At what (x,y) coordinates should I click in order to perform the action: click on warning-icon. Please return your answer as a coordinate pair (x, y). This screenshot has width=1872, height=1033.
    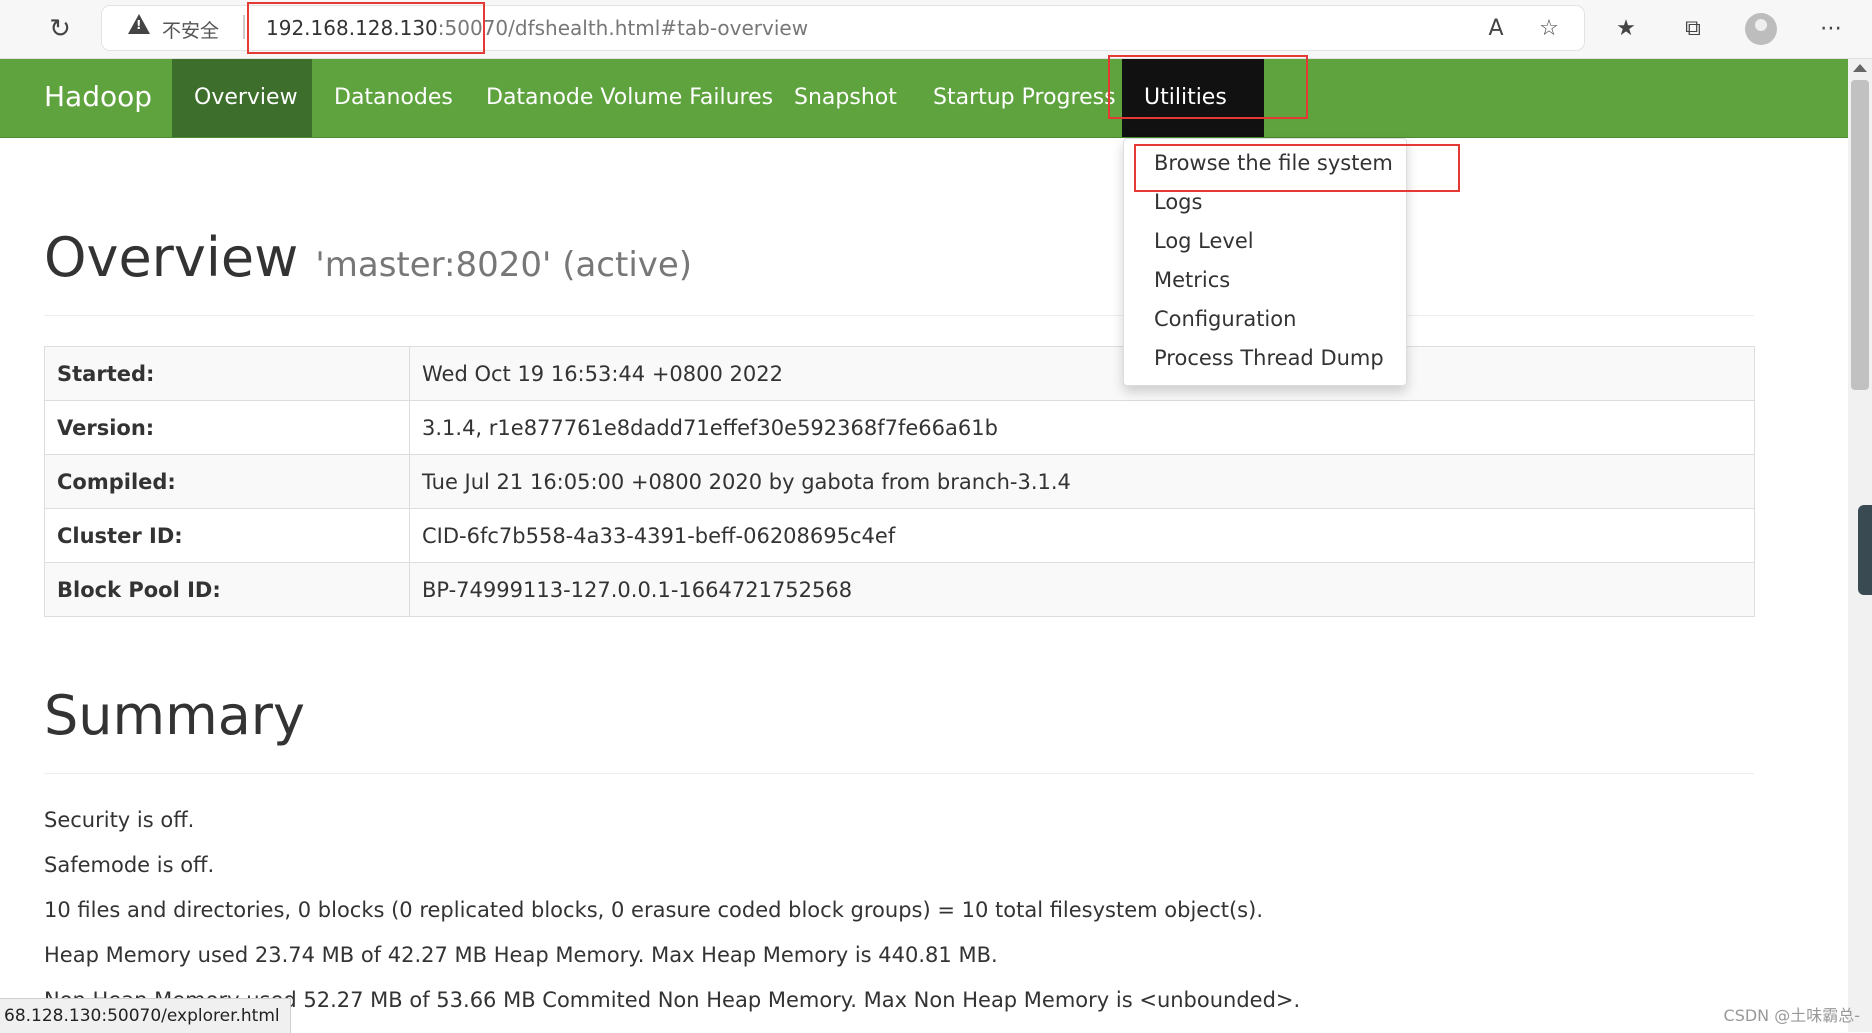
    Looking at the image, I should click on (139, 24).